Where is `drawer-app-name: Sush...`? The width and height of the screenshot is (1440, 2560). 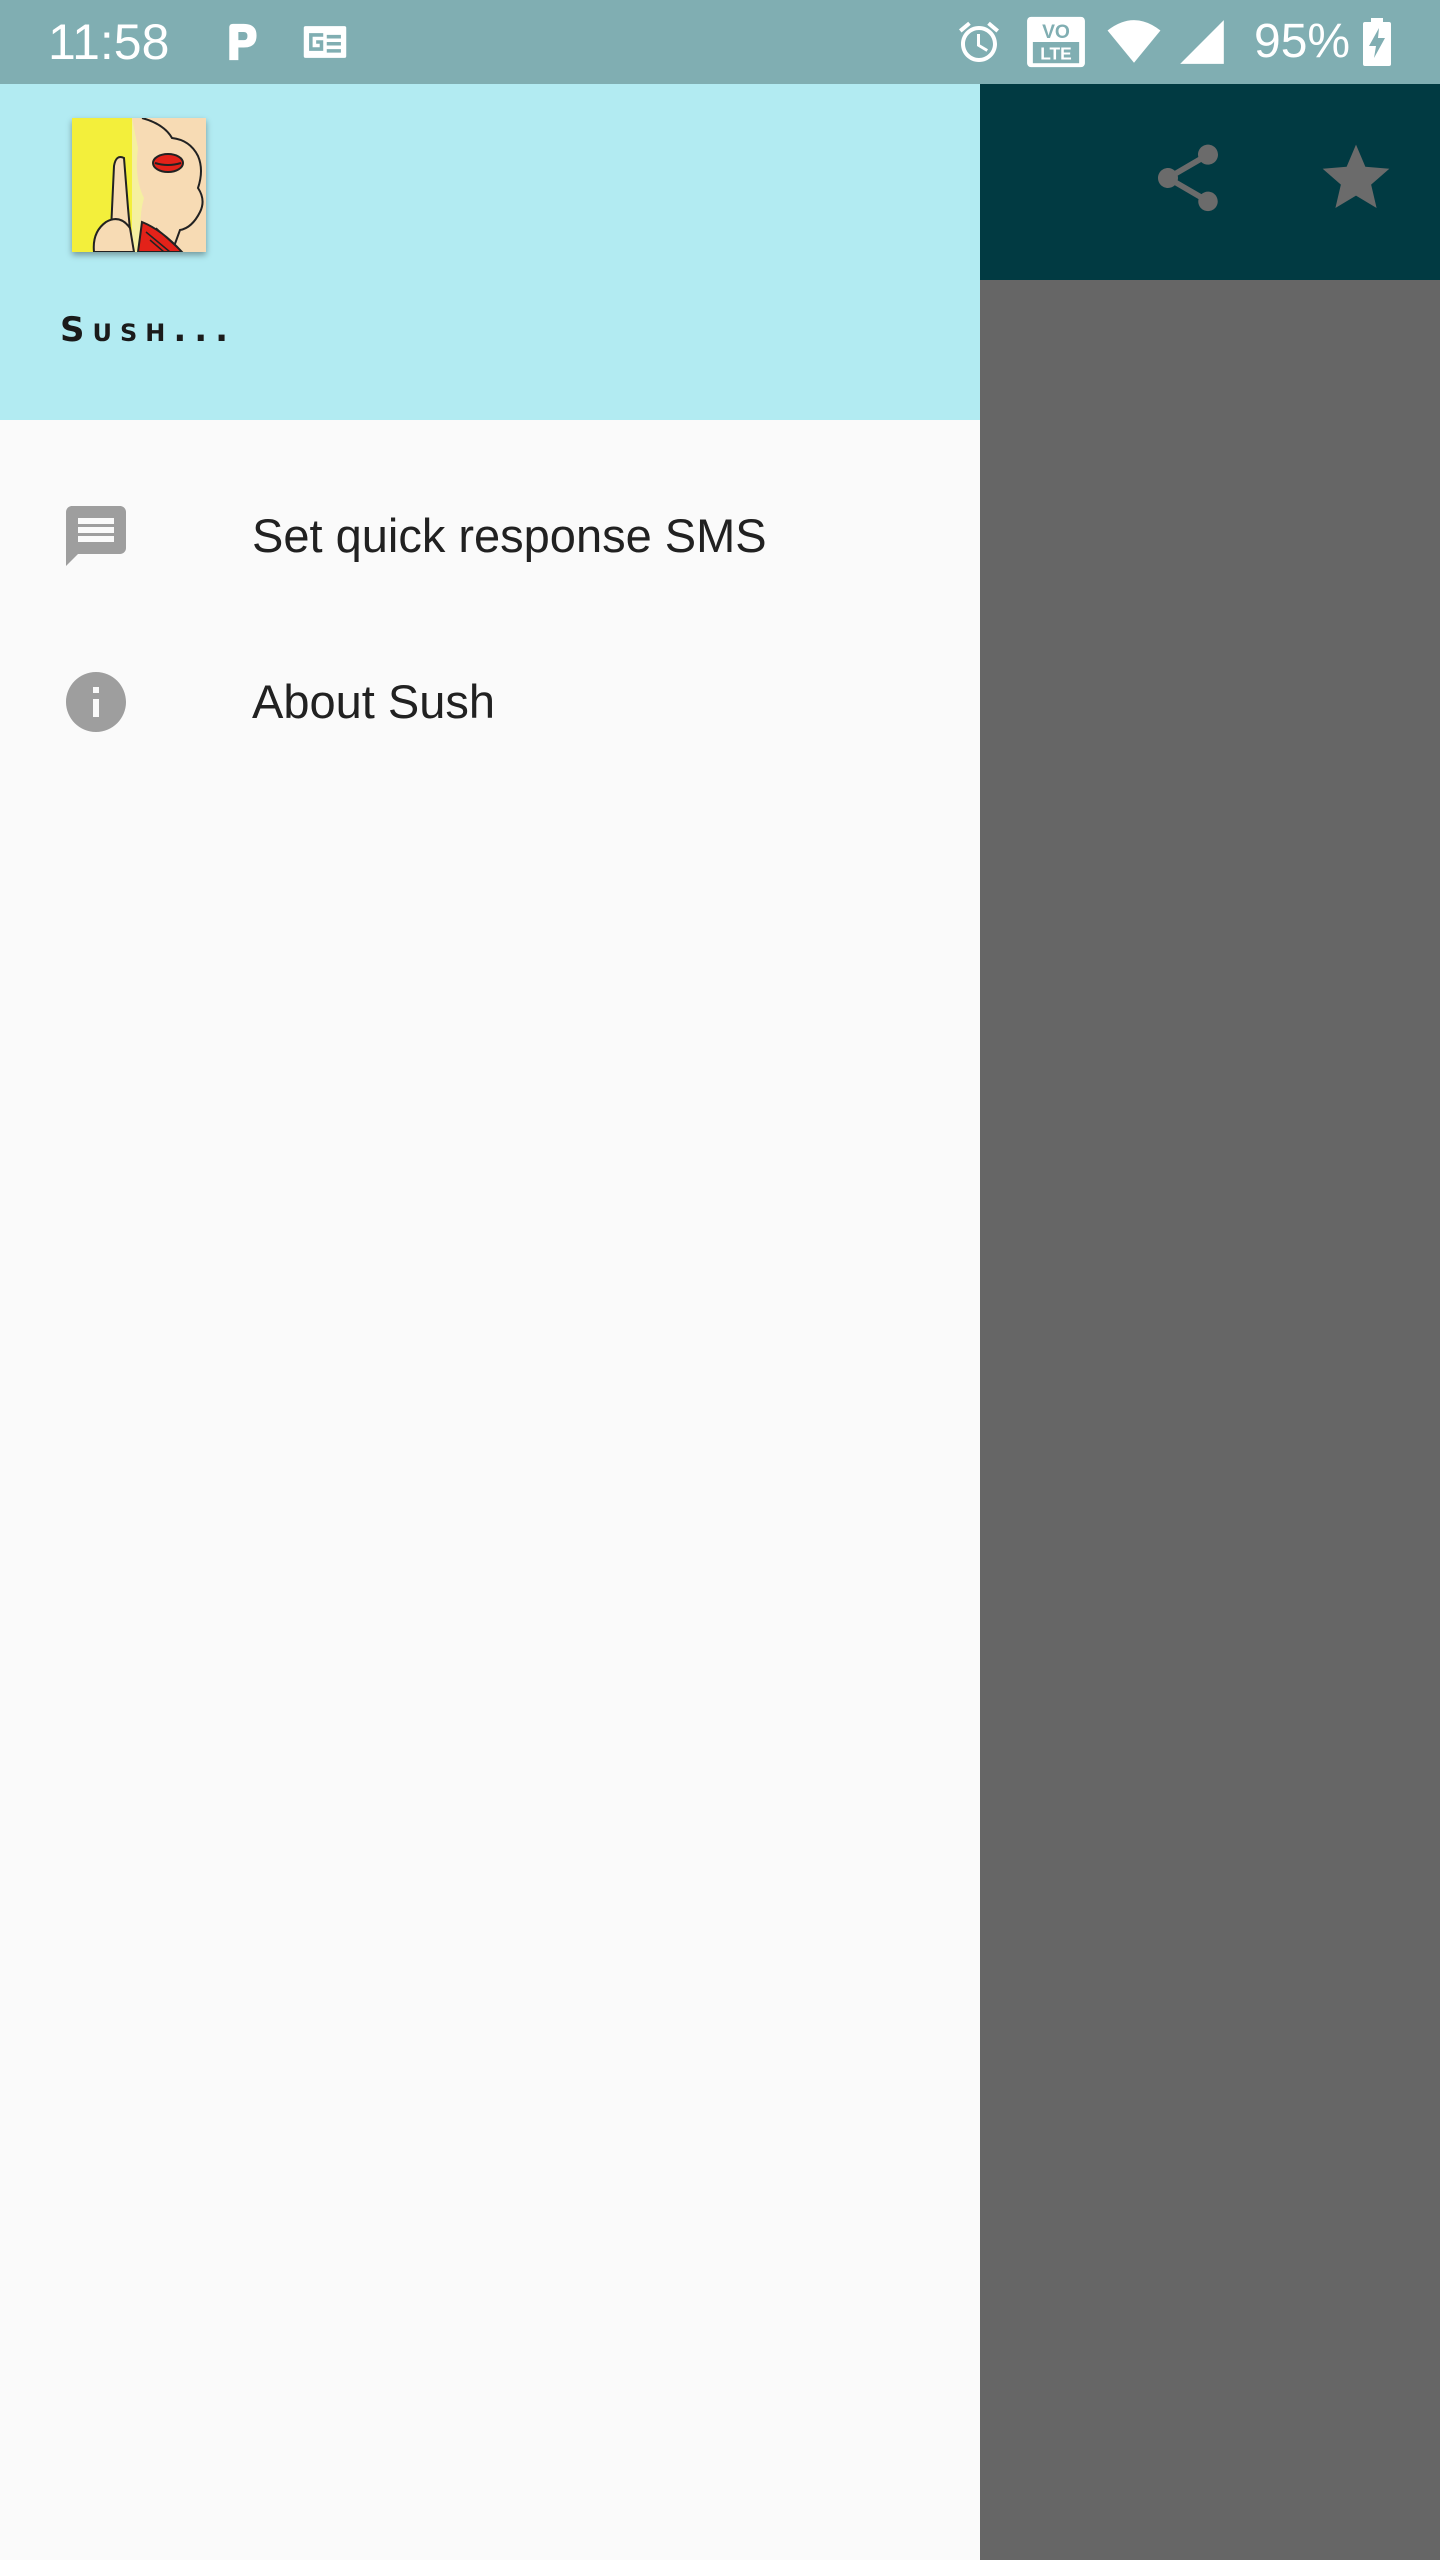
drawer-app-name: Sush... is located at coordinates (148, 330).